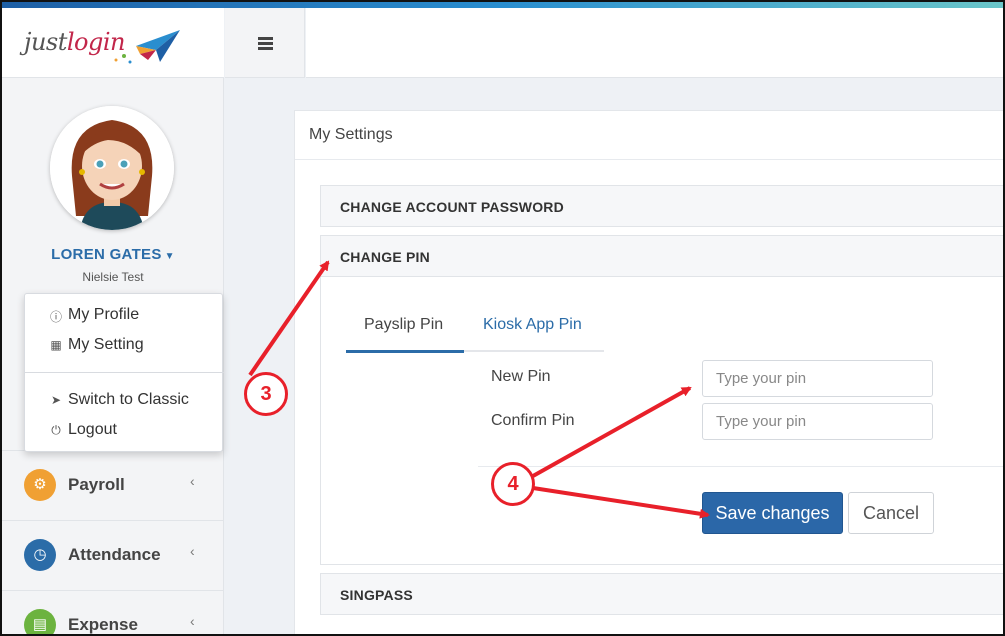 Image resolution: width=1005 pixels, height=636 pixels. Describe the element at coordinates (56, 345) in the screenshot. I see `id-card-icon: ▦` at that location.